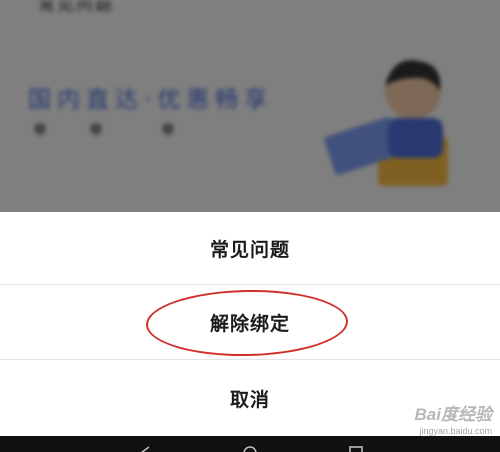  What do you see at coordinates (145, 449) in the screenshot?
I see `back-icon` at bounding box center [145, 449].